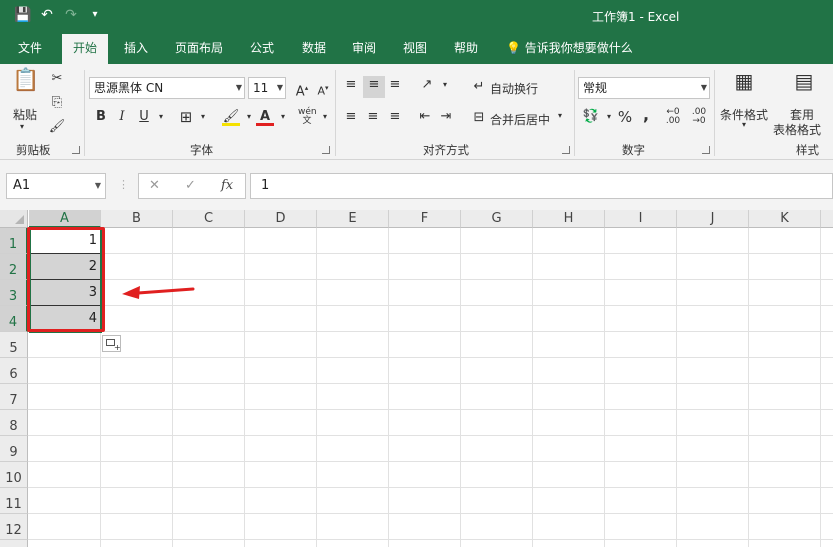  I want to click on phonetic-dropdown-icon: ▾, so click(325, 117).